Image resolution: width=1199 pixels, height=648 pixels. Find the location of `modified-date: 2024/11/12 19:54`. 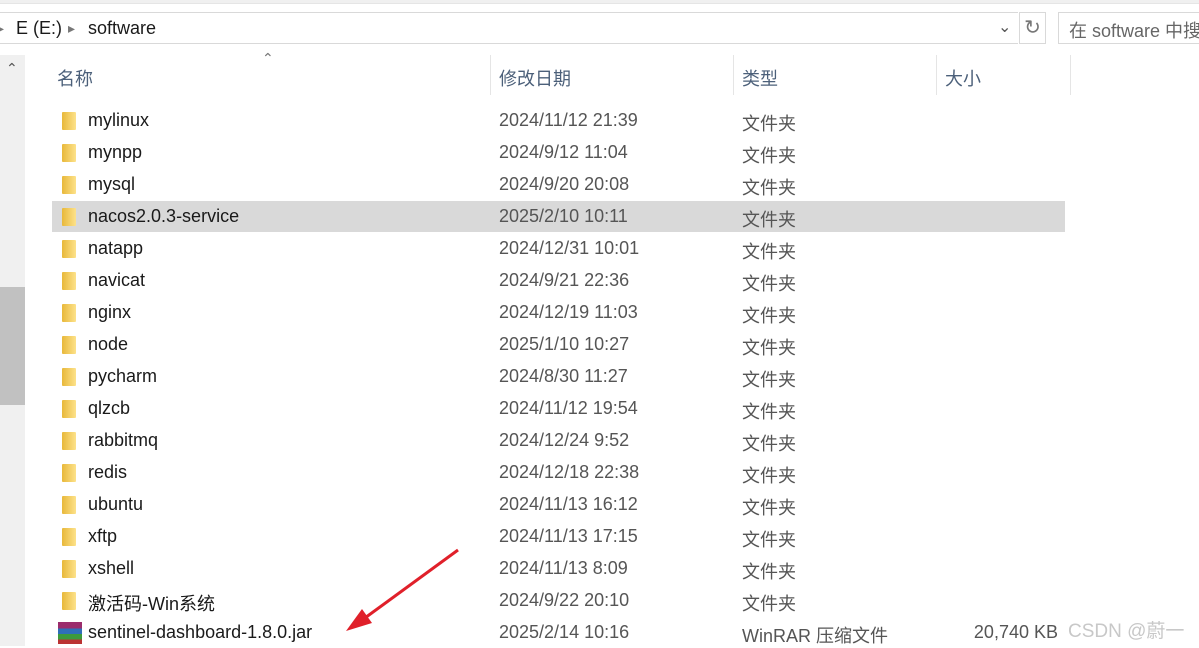

modified-date: 2024/11/12 19:54 is located at coordinates (568, 408).